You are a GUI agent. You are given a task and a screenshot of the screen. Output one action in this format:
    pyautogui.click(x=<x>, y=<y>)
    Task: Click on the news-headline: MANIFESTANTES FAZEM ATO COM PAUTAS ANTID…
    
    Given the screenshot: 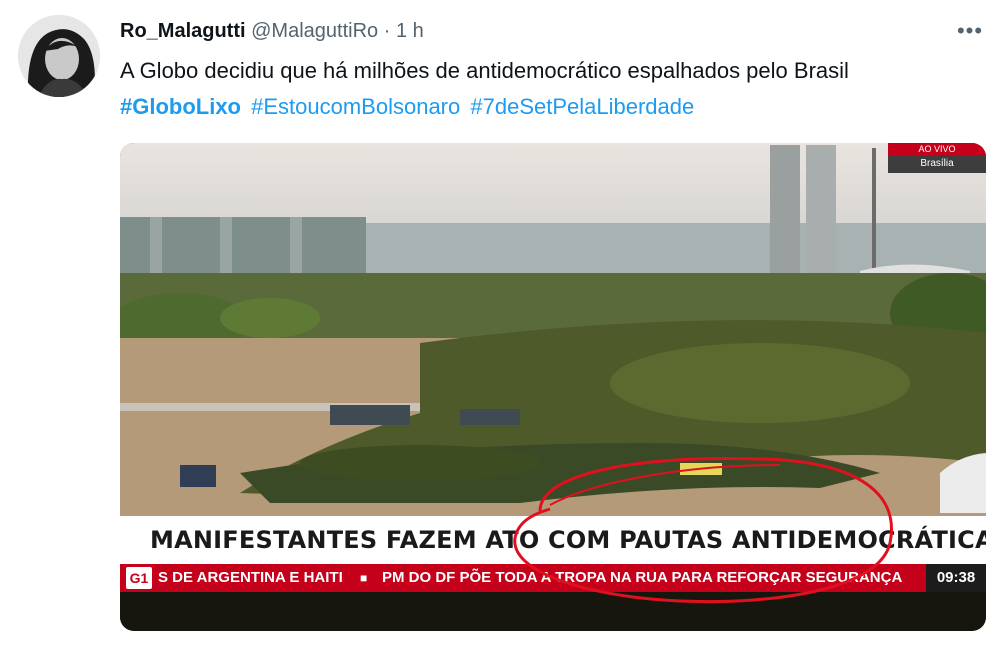 What is the action you would take?
    pyautogui.click(x=553, y=540)
    